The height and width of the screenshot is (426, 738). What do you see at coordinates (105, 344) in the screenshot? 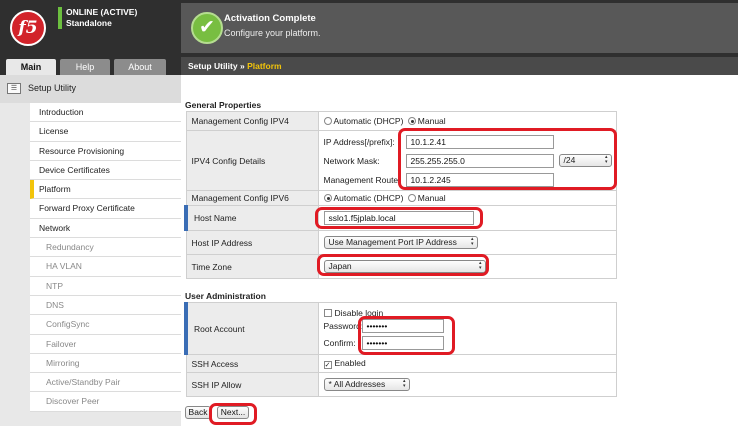
I see `sidebar-item-failover: Failover` at bounding box center [105, 344].